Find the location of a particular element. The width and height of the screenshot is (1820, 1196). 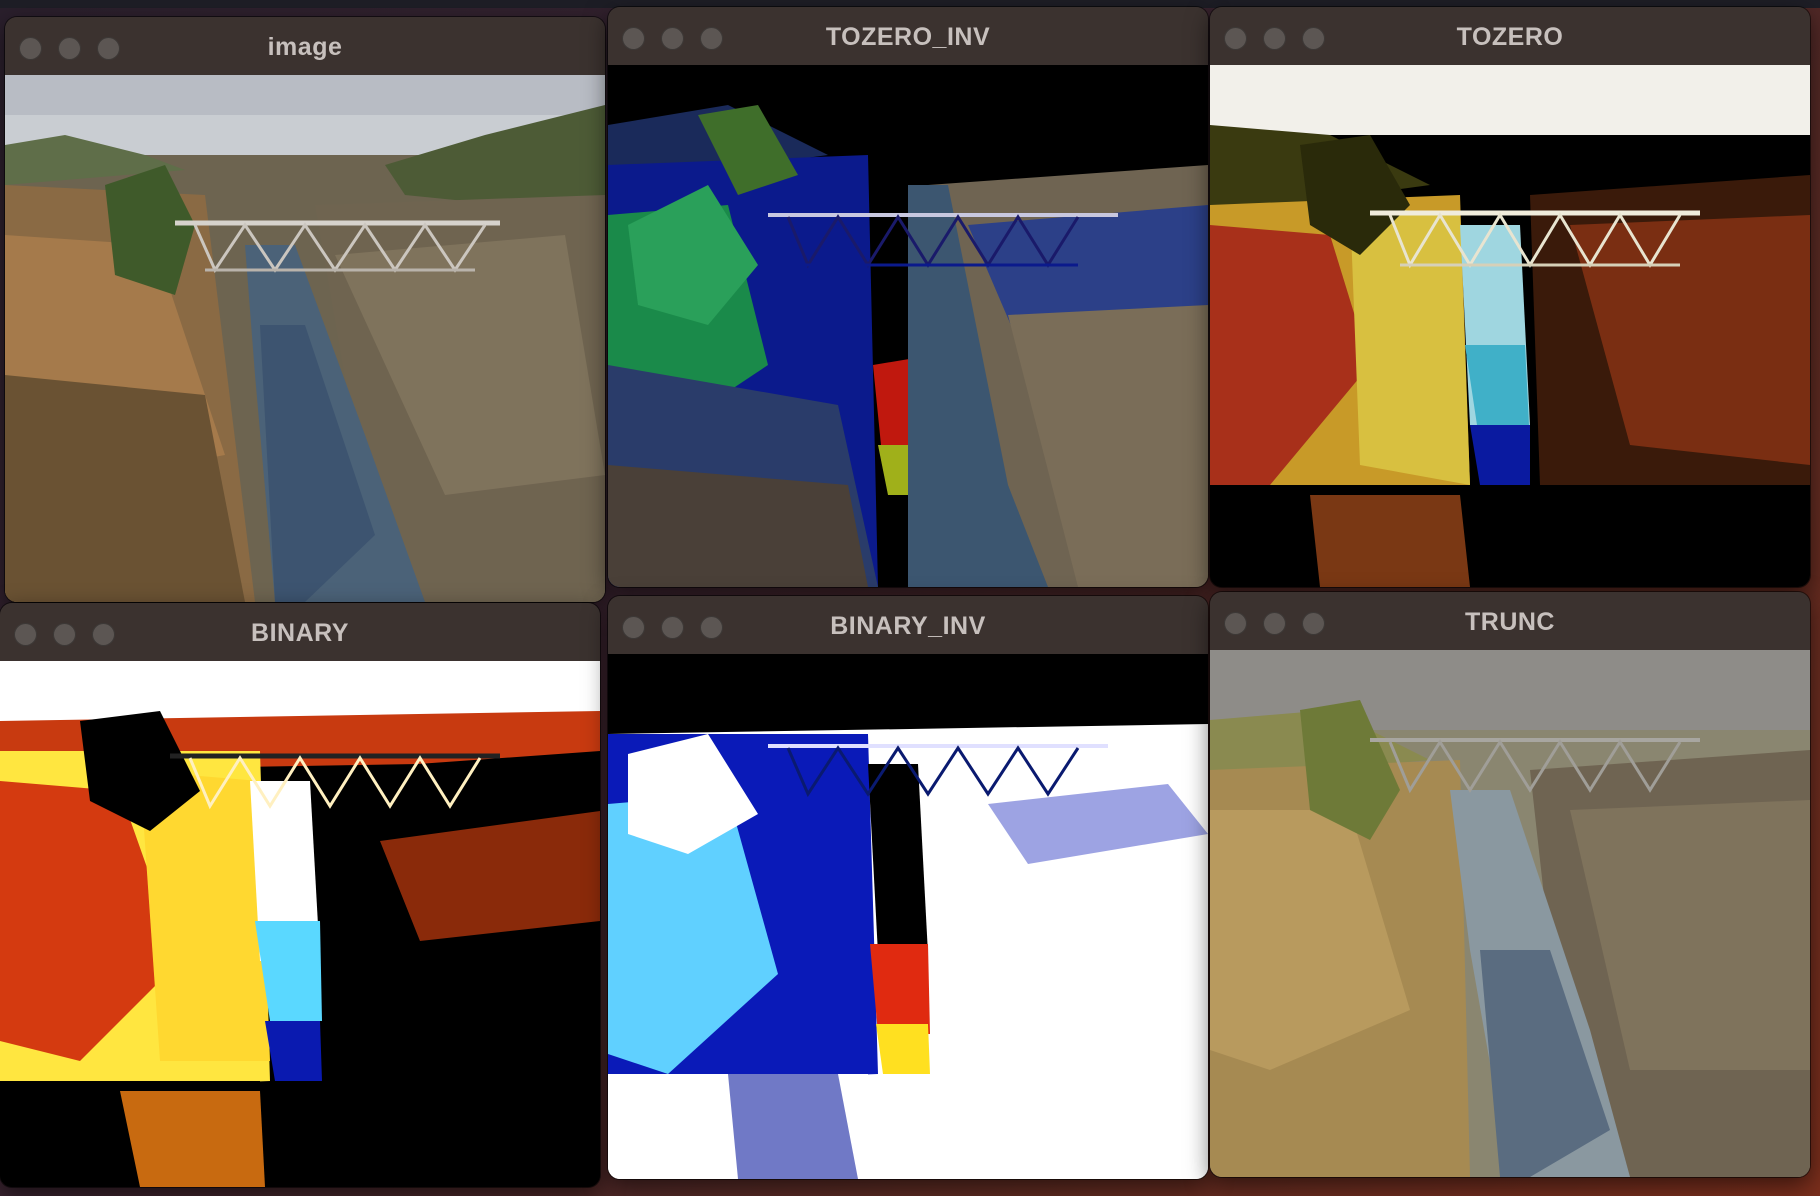

binary-canvas is located at coordinates (300, 924).